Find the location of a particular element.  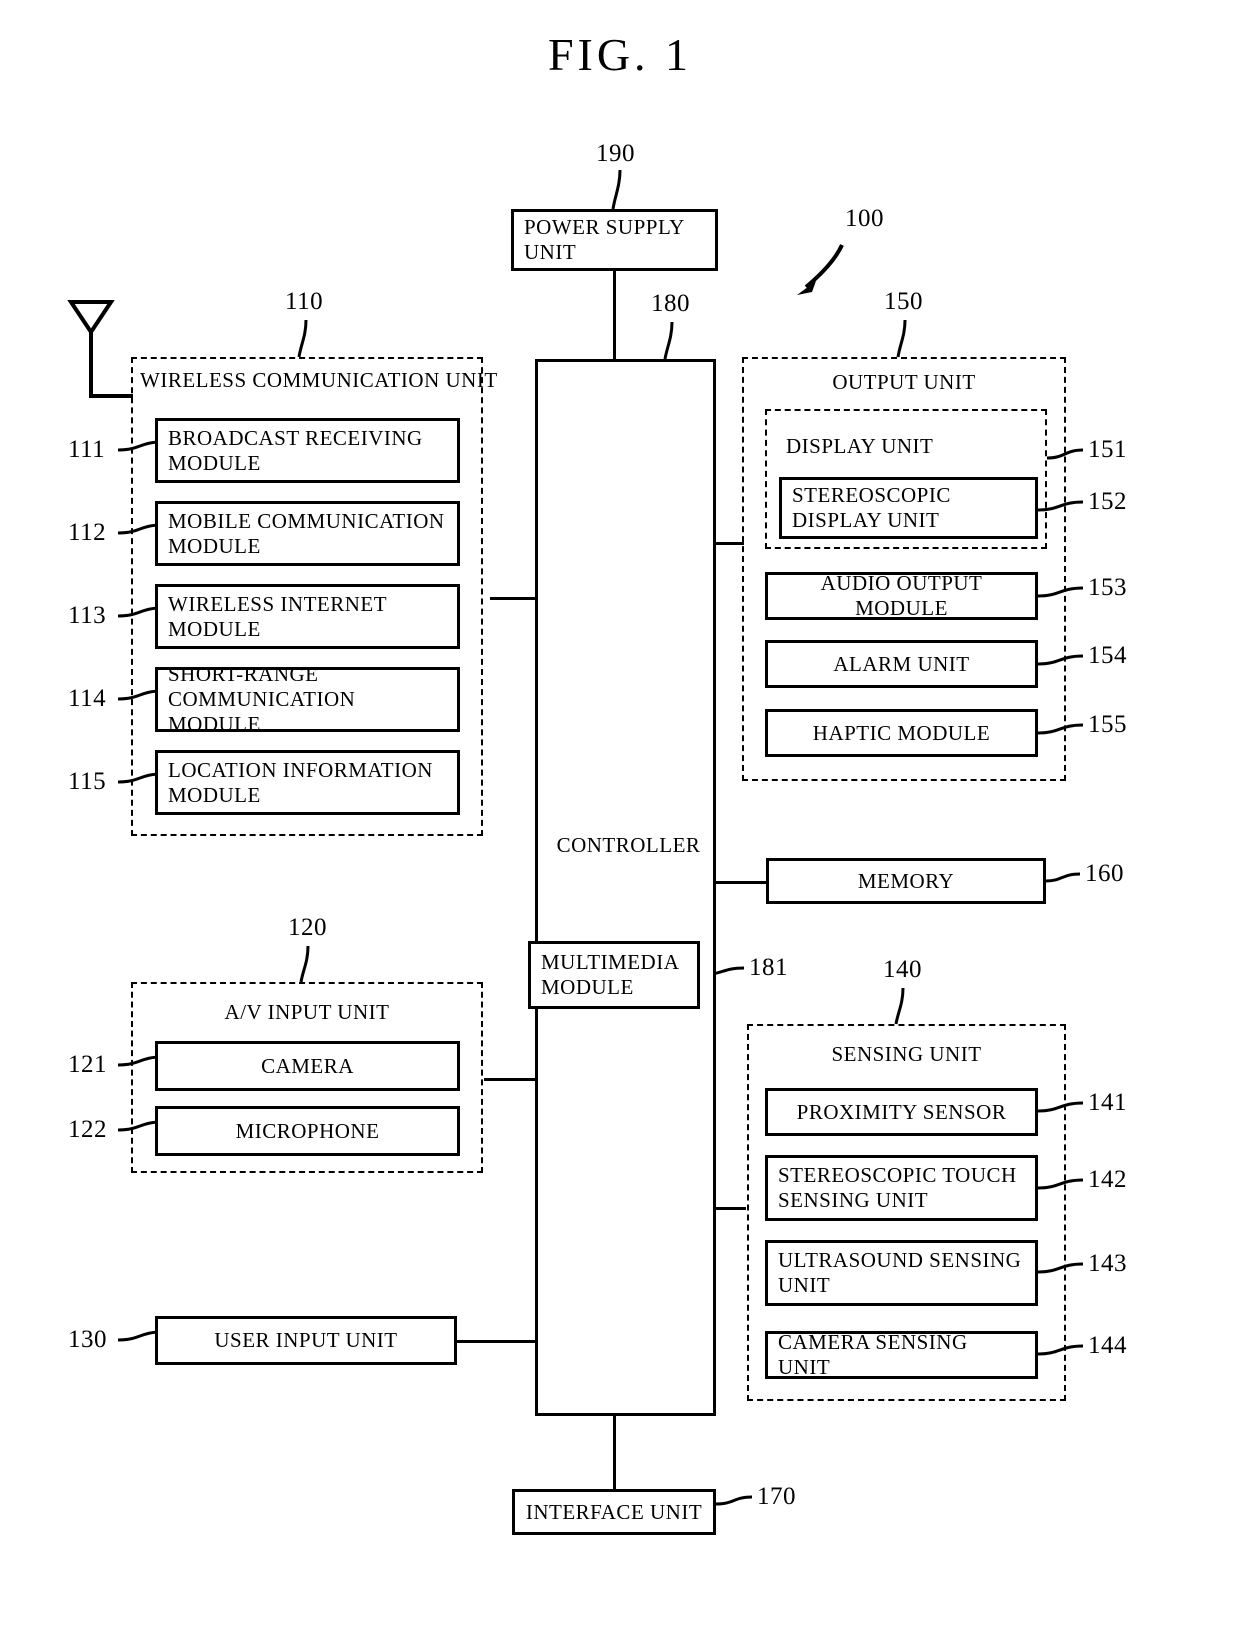

broadcast-receiving-module-label: BROADCAST RECEIVING MODULE is located at coordinates (295, 450).